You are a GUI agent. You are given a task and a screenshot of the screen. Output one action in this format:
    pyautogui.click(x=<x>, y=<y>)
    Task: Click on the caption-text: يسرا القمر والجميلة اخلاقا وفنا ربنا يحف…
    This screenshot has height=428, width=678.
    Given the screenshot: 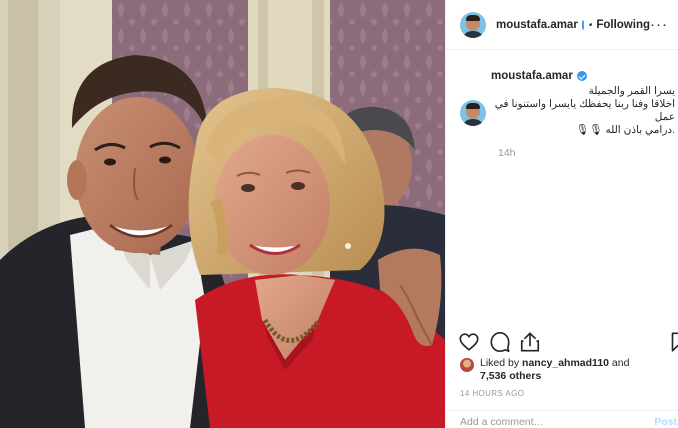 What is the action you would take?
    pyautogui.click(x=578, y=111)
    